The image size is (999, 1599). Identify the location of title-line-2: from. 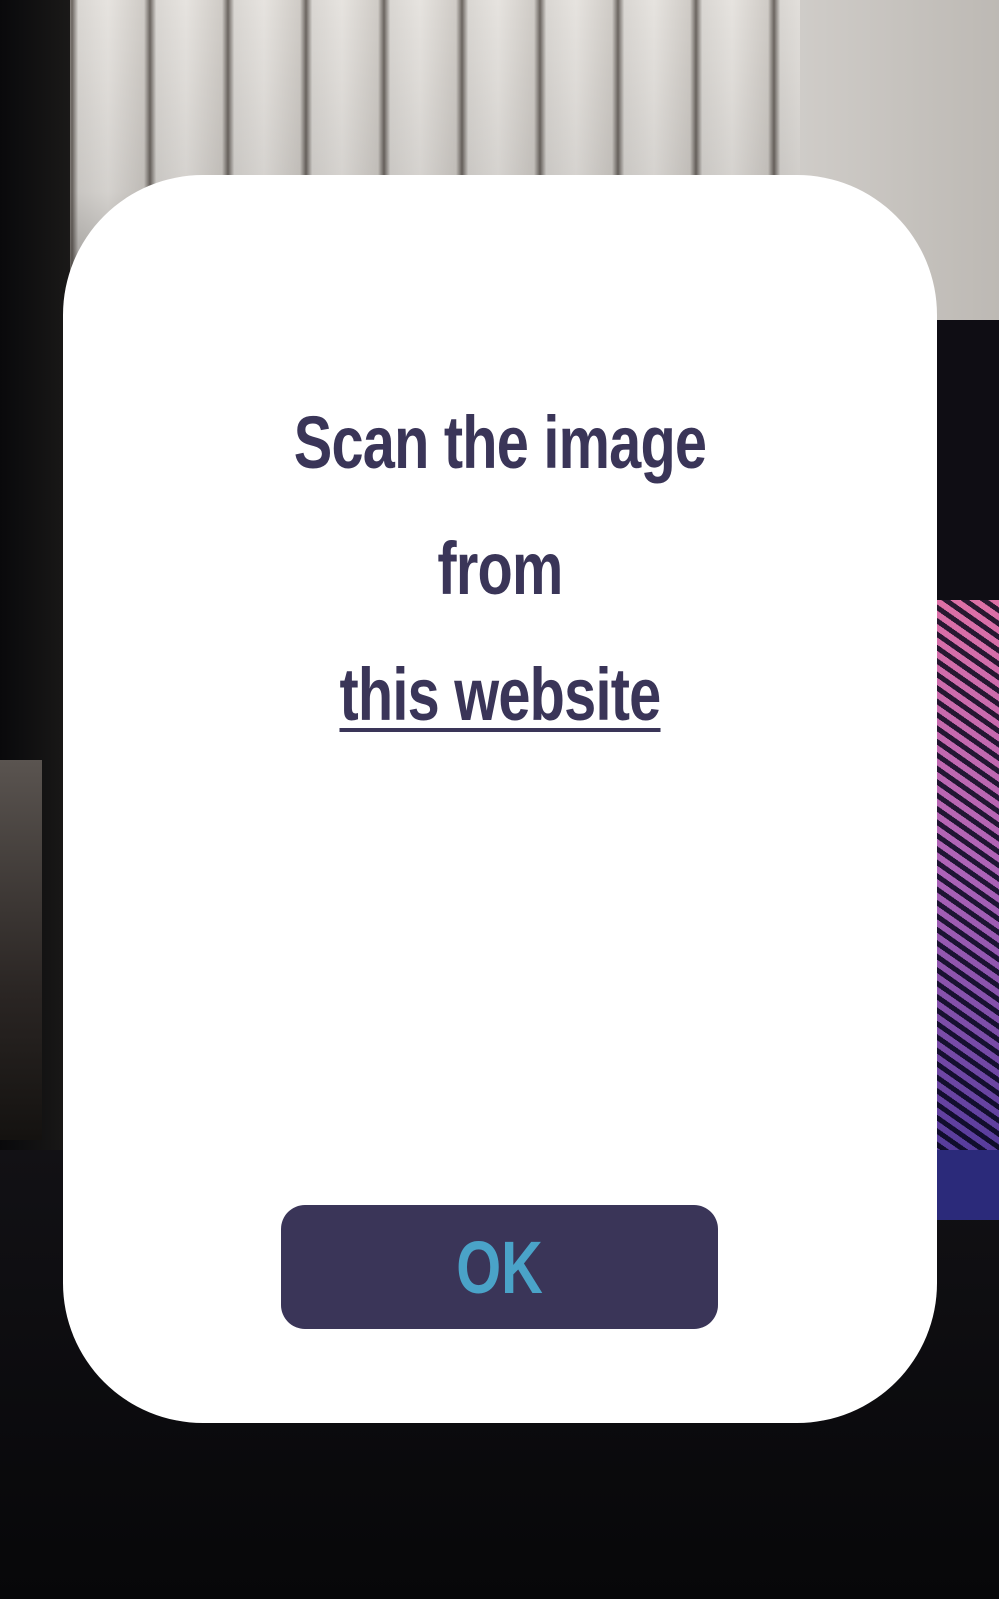
(500, 568).